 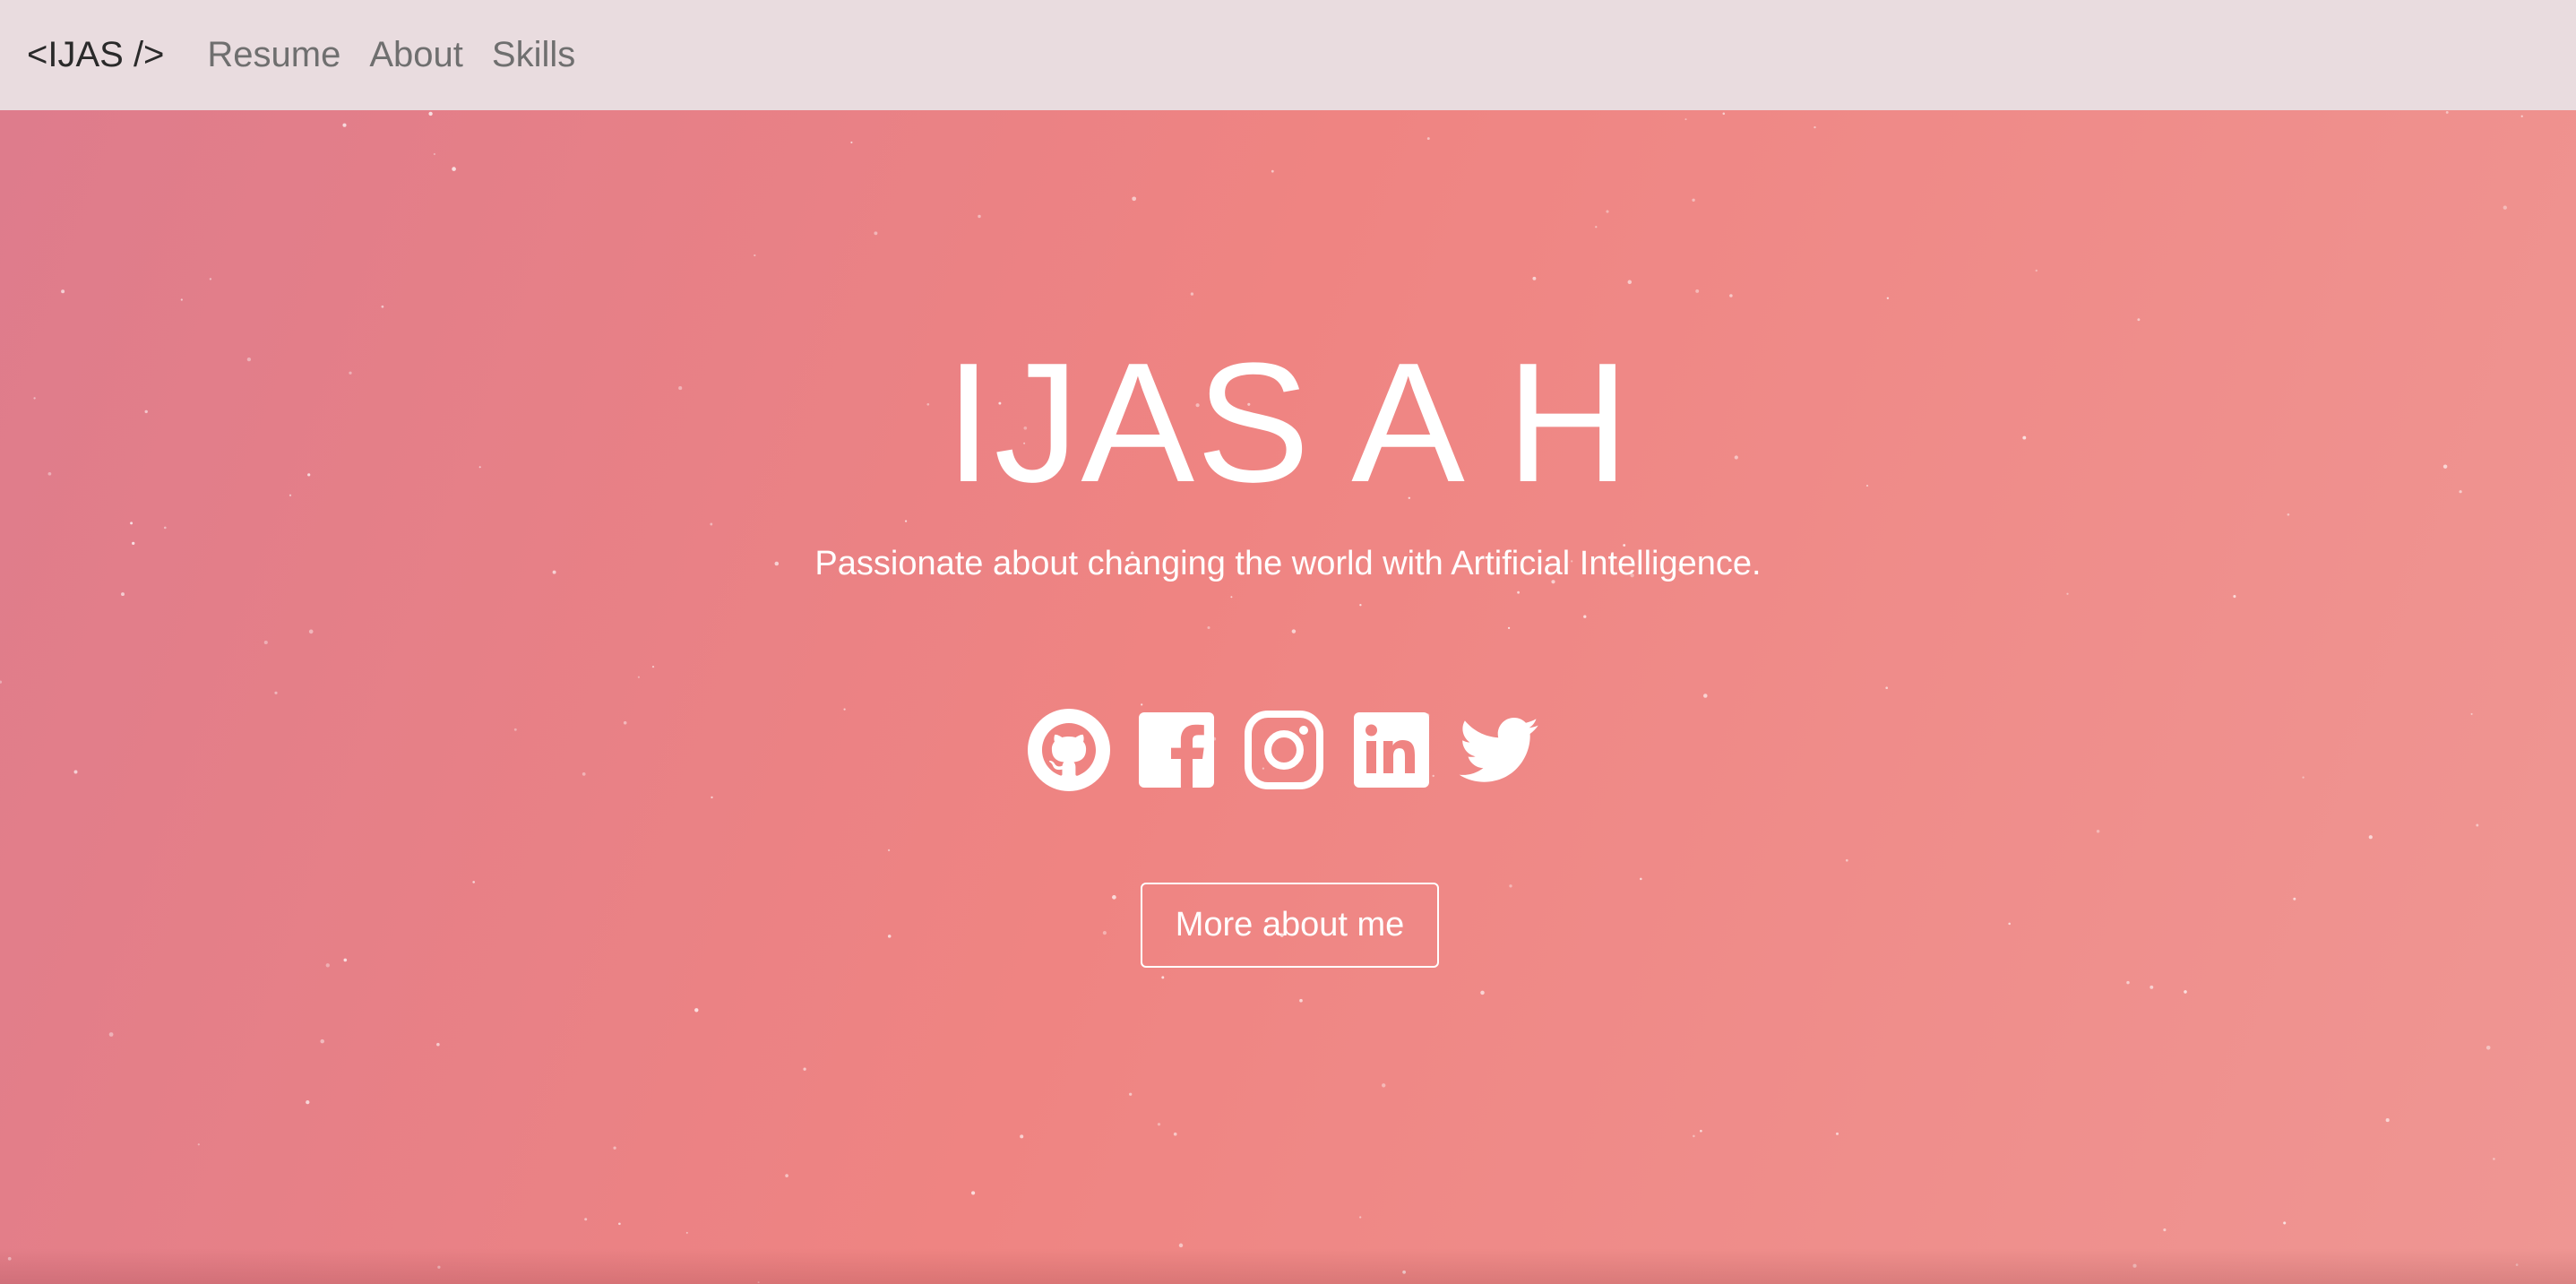 What do you see at coordinates (1288, 423) in the screenshot?
I see `hero-name: IJAS A H` at bounding box center [1288, 423].